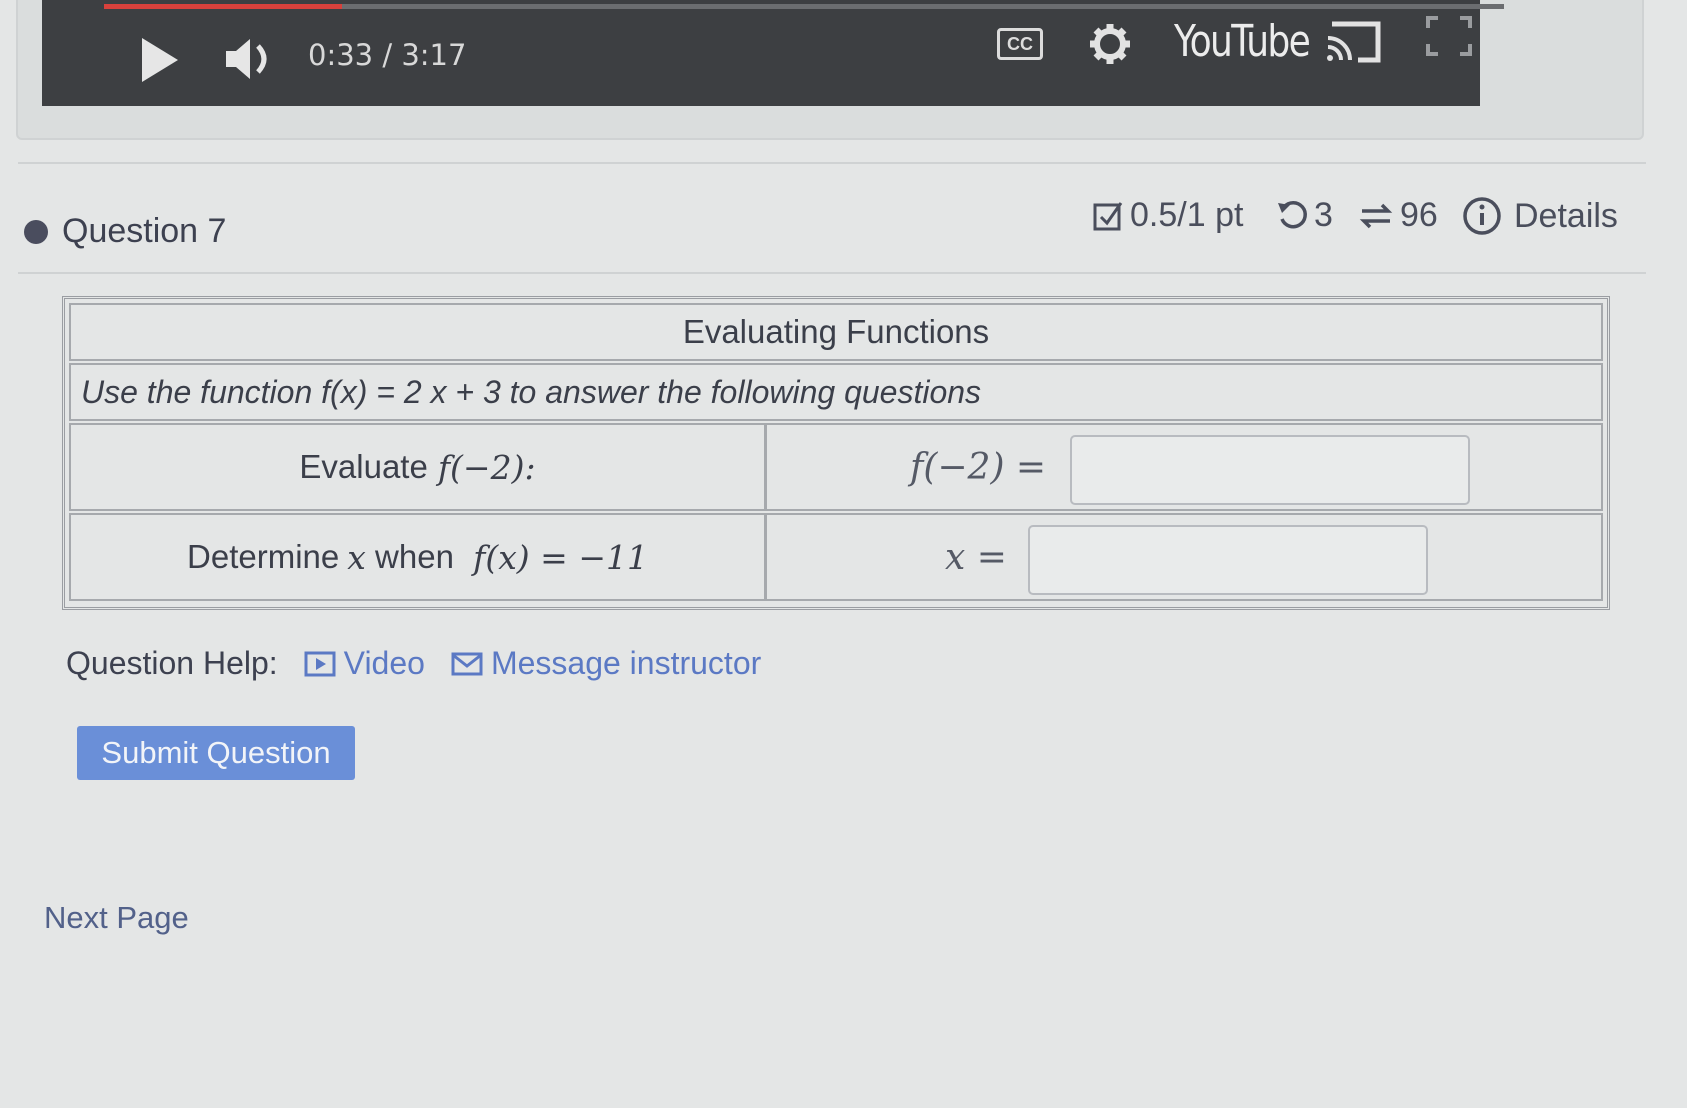  I want to click on prompt-prefix: Determine, so click(263, 556).